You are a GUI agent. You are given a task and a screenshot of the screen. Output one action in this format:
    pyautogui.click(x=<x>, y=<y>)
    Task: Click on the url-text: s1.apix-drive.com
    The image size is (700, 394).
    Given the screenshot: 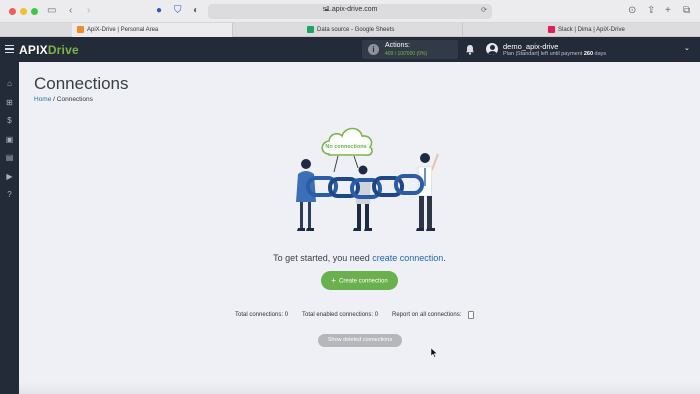 What is the action you would take?
    pyautogui.click(x=350, y=9)
    